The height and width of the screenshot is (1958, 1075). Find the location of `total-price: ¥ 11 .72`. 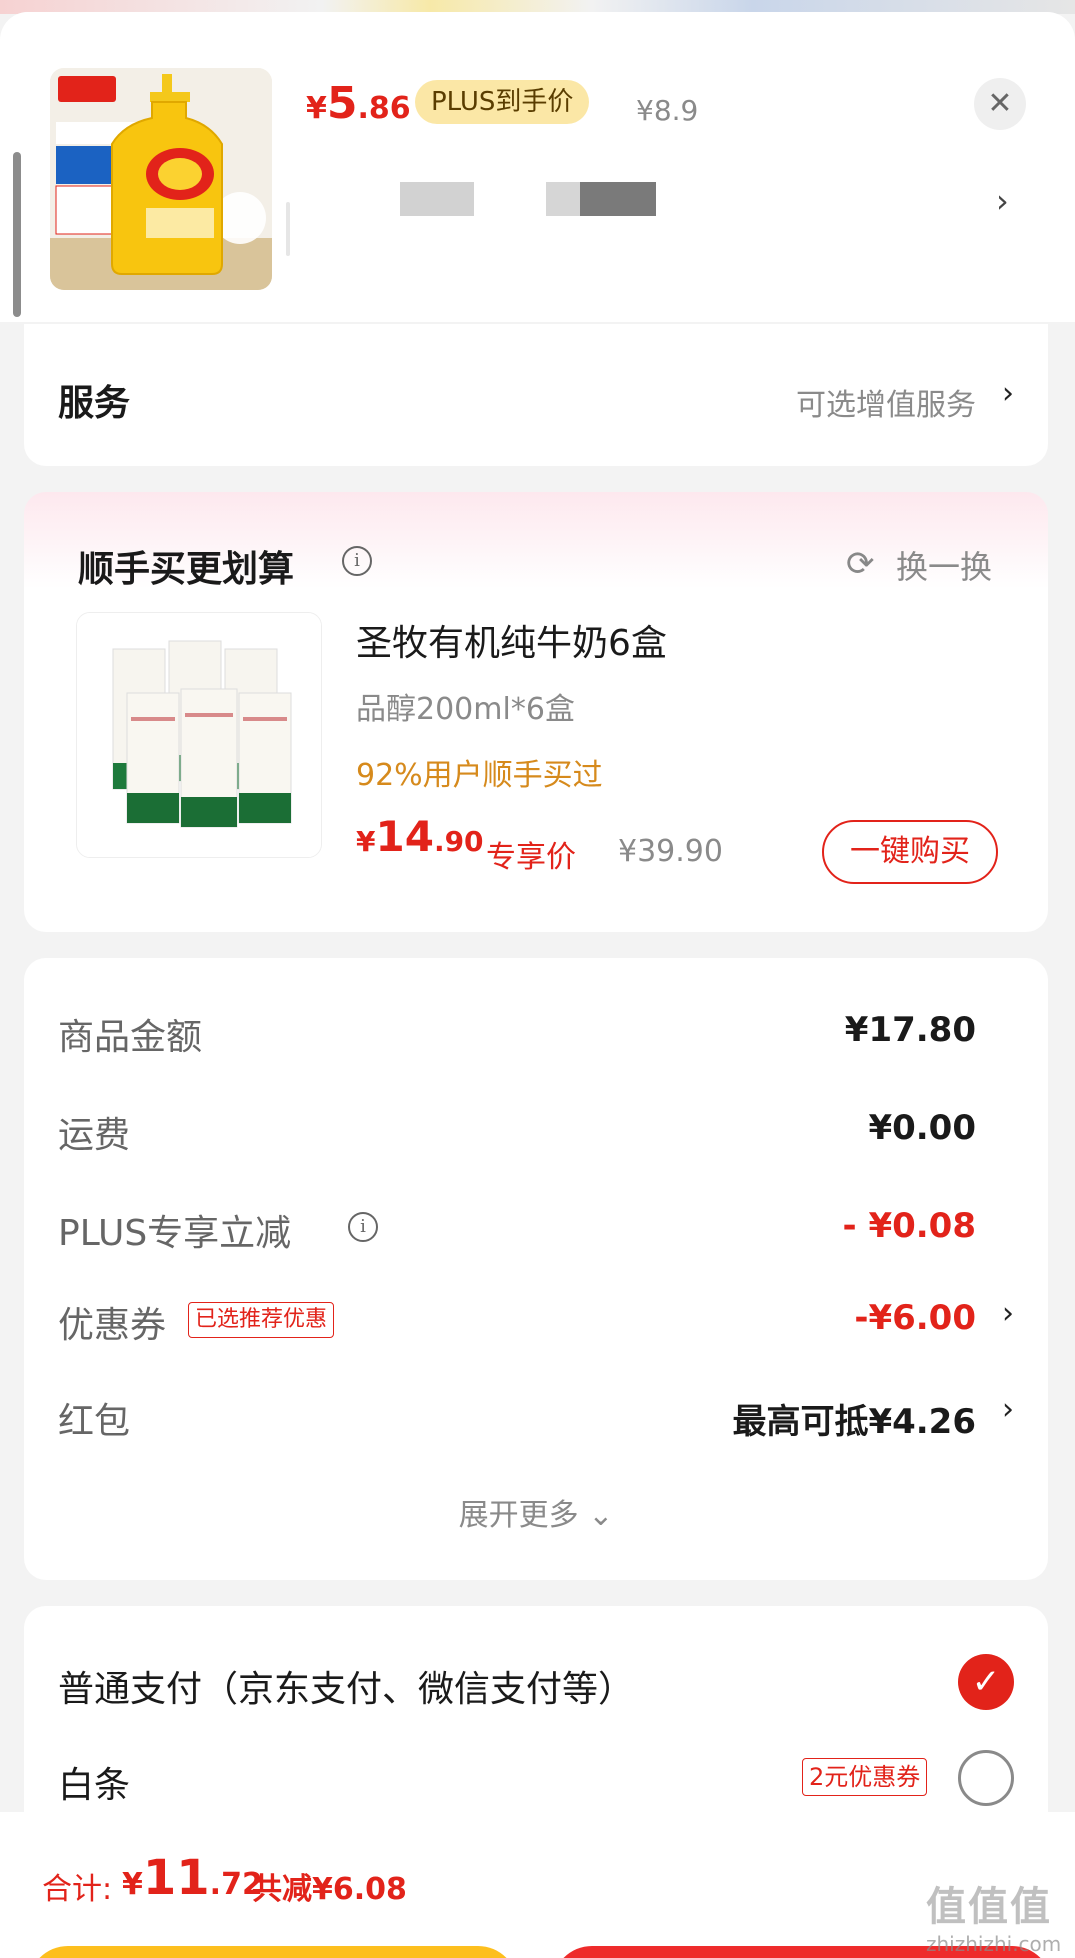

total-price: ¥ 11 .72 is located at coordinates (192, 1878).